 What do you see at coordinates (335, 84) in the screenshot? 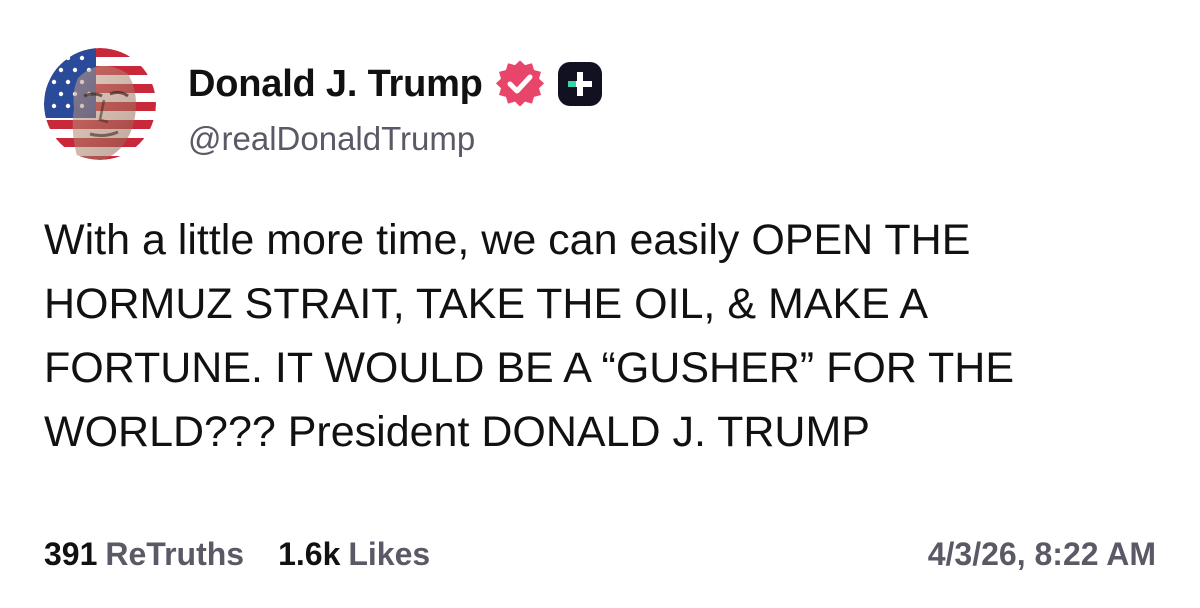
I see `author-display-name: Donald J. Trump` at bounding box center [335, 84].